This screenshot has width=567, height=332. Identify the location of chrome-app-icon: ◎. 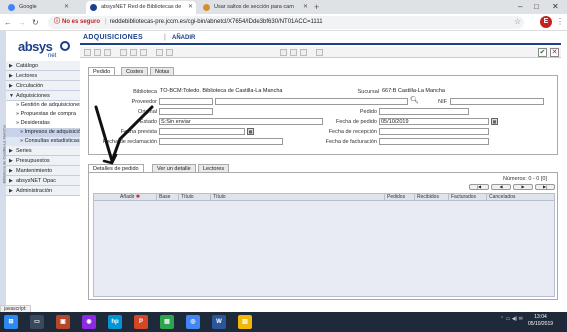
(193, 322).